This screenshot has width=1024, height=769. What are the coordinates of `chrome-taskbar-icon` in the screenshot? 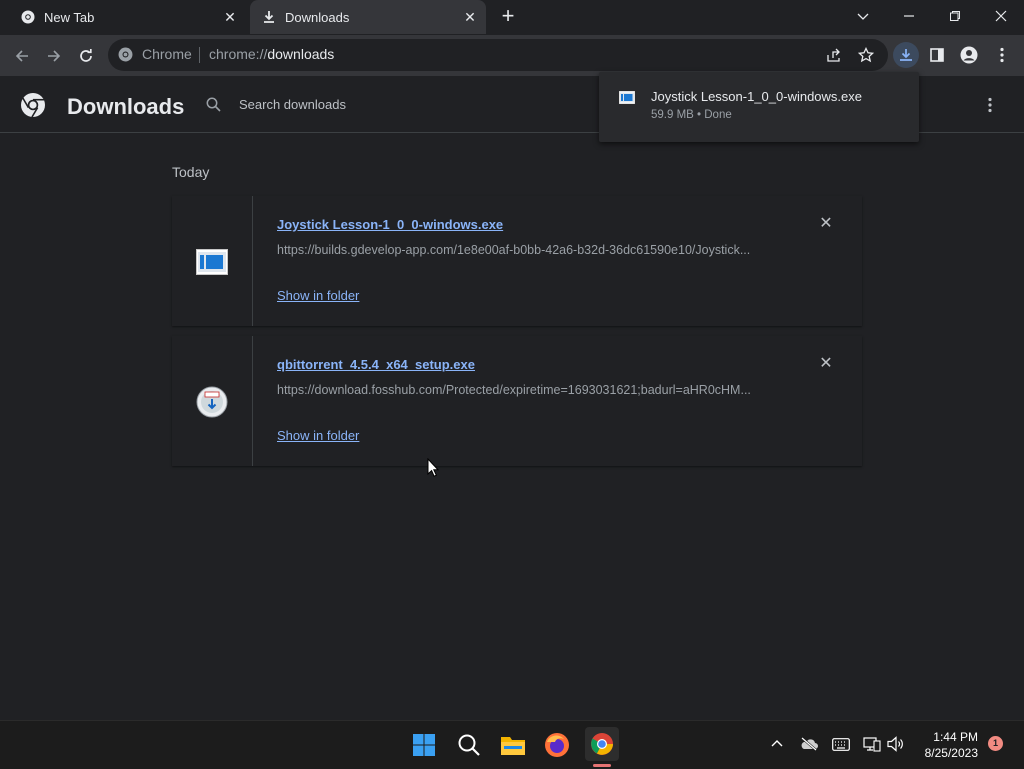 It's located at (602, 744).